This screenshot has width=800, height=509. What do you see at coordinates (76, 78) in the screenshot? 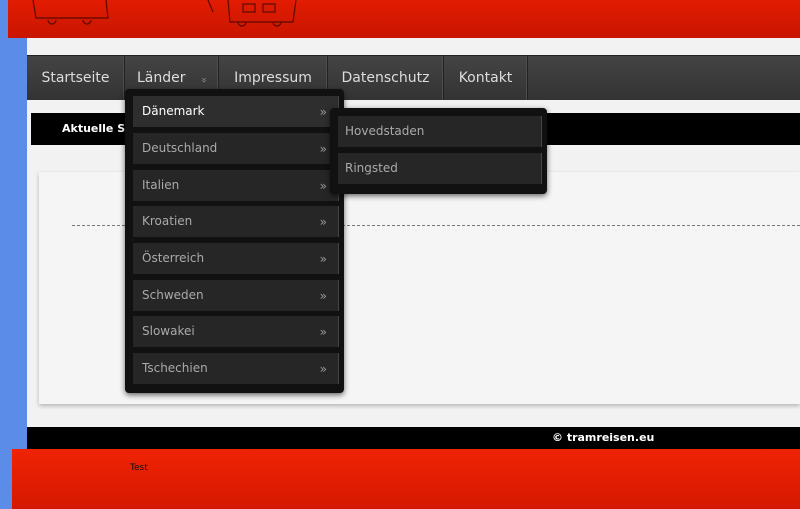
I see `nav-item-startseite: Startseite` at bounding box center [76, 78].